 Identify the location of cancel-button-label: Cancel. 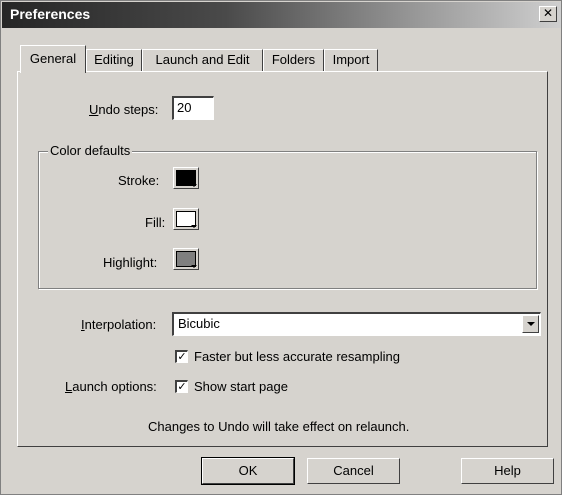
(353, 470).